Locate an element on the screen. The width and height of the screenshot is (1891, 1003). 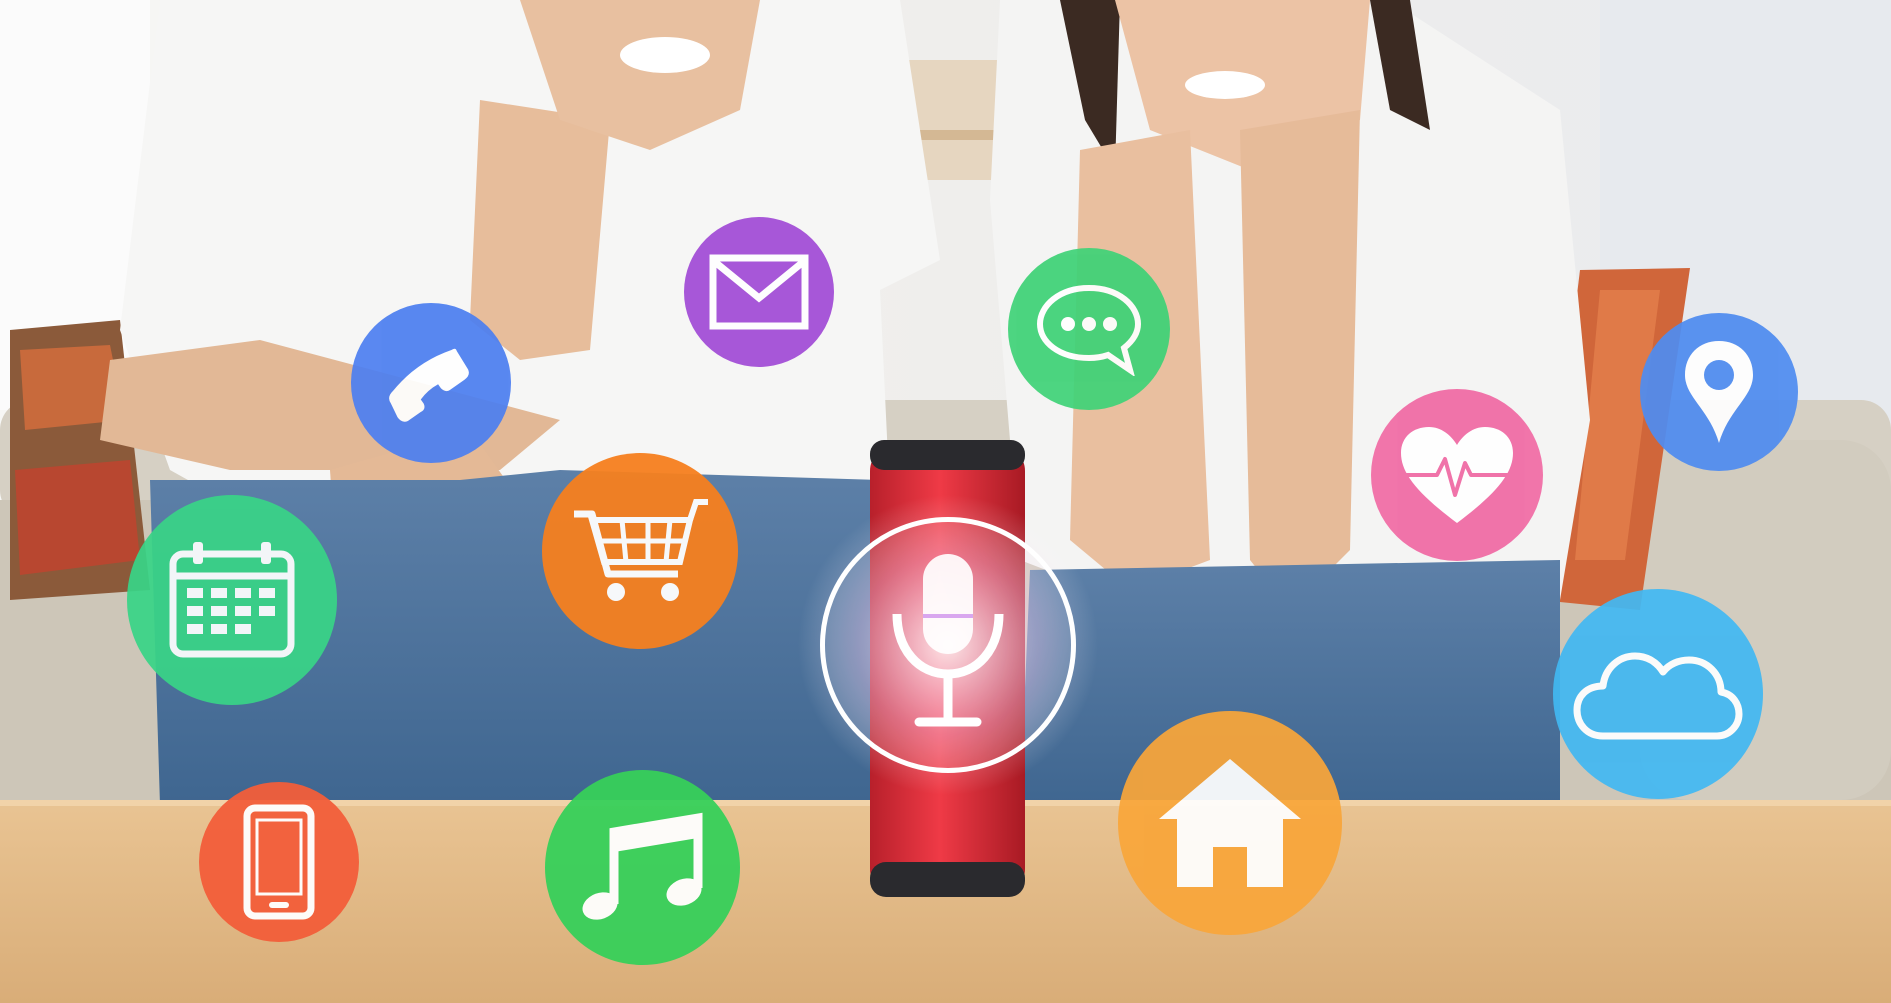
mail-icon is located at coordinates (759, 292).